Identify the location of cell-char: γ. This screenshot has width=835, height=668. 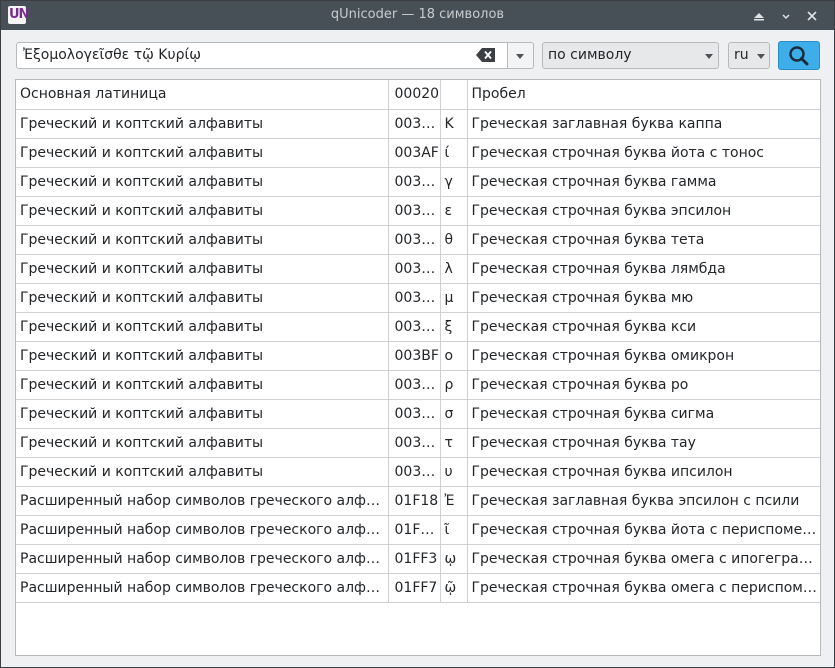
(454, 182).